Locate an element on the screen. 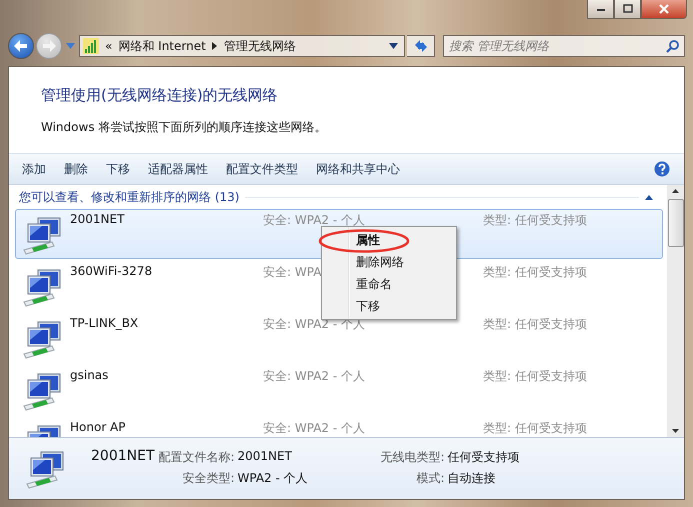 This screenshot has height=507, width=693. detail-label: 模式: is located at coordinates (429, 478).